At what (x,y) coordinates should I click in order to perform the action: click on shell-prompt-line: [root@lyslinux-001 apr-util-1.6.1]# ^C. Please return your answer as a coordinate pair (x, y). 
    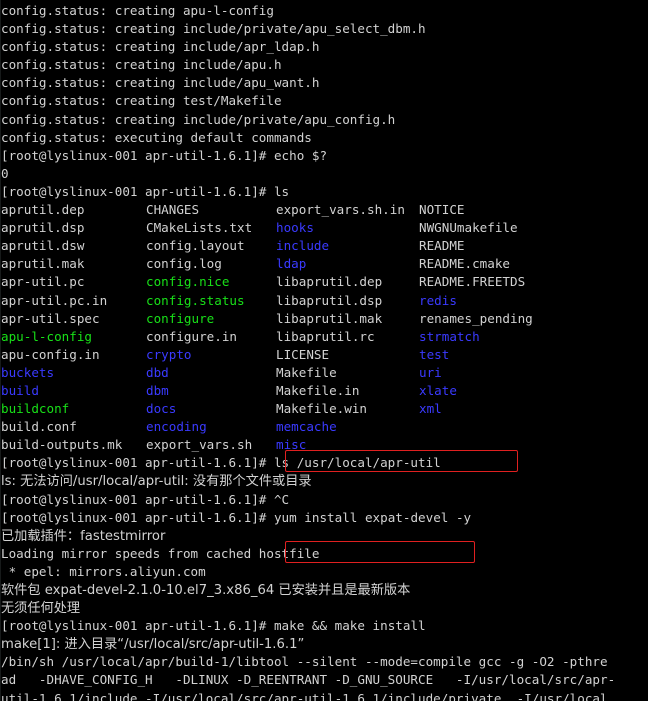
    Looking at the image, I should click on (324, 500).